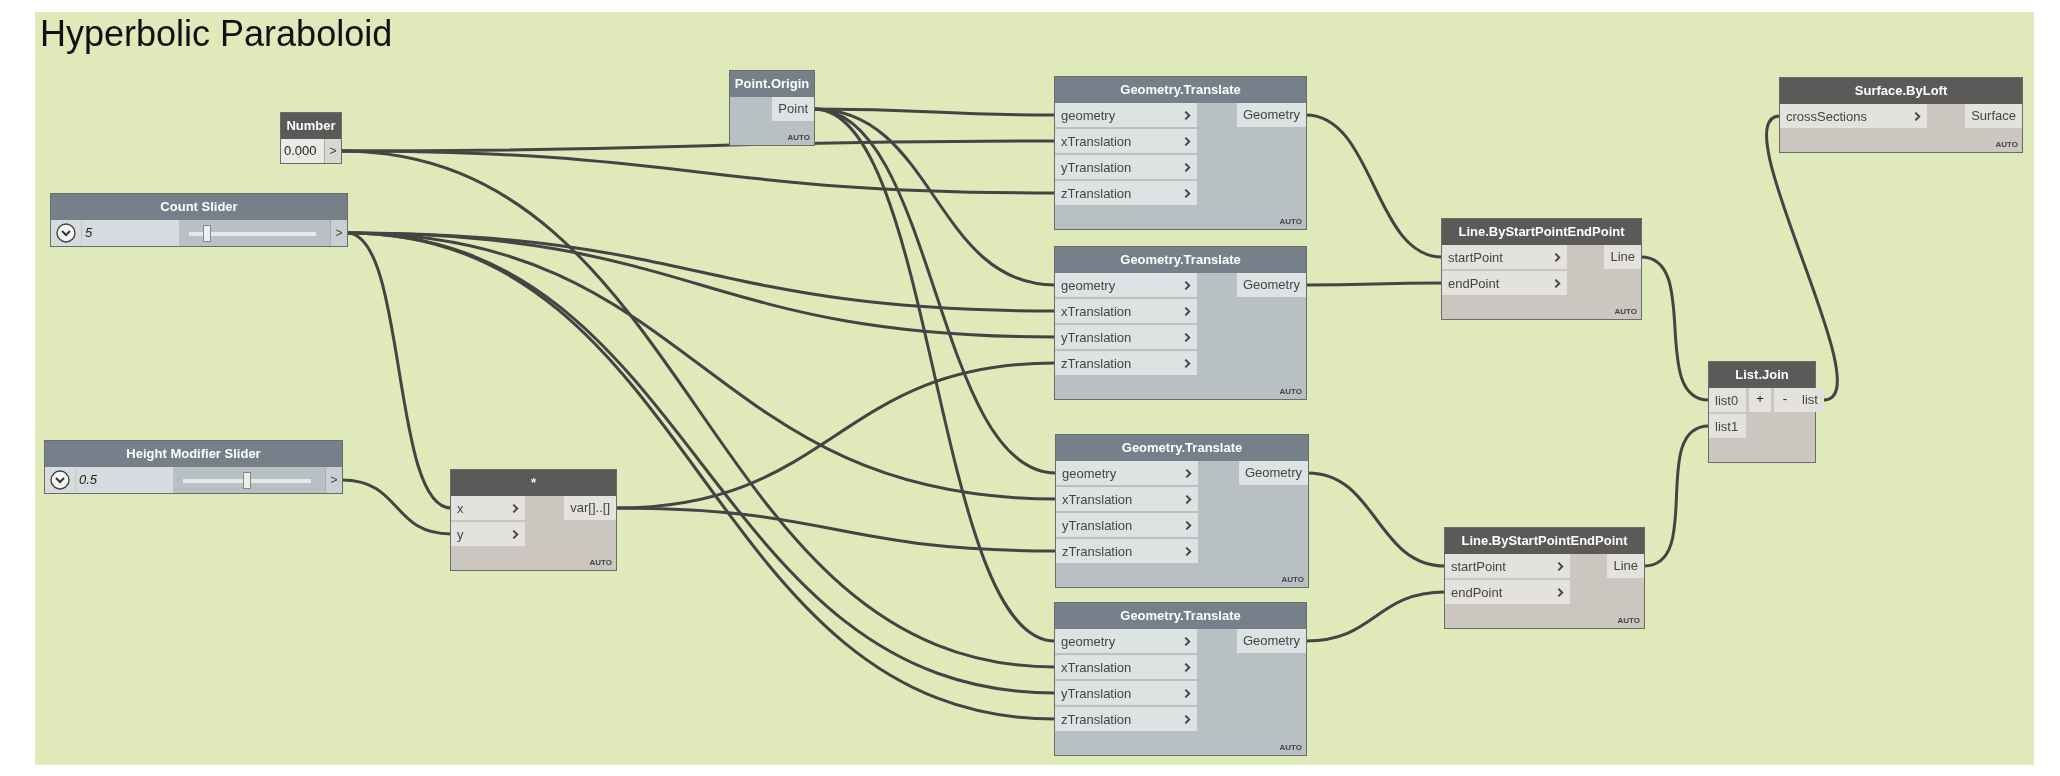 This screenshot has width=2060, height=776. Describe the element at coordinates (193, 454) in the screenshot. I see `node-title: Height Modifier Slider` at that location.